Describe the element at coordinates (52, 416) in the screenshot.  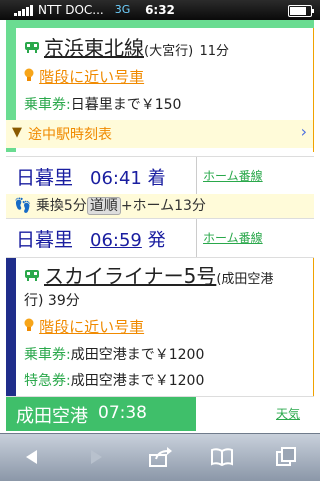
I see `destination-station: 成田空港` at that location.